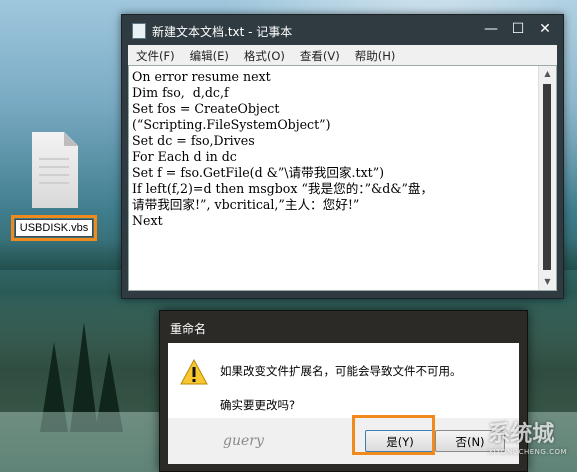  I want to click on scroll-down-icon: ▼, so click(547, 282).